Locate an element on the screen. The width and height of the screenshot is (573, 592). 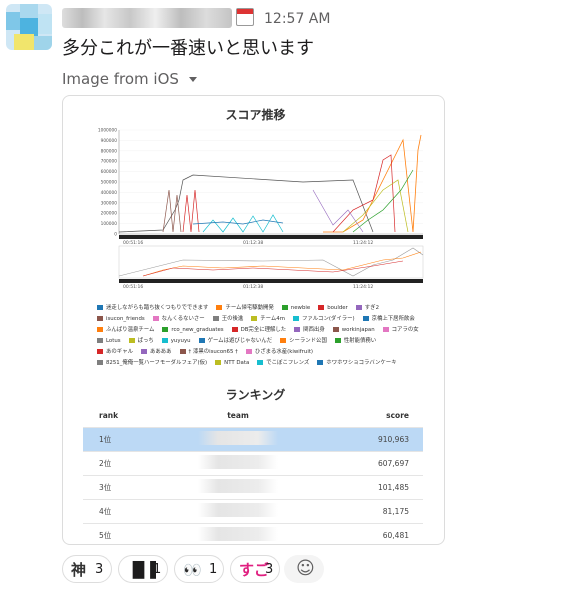
legend-item: isucon_friends is located at coordinates (121, 319).